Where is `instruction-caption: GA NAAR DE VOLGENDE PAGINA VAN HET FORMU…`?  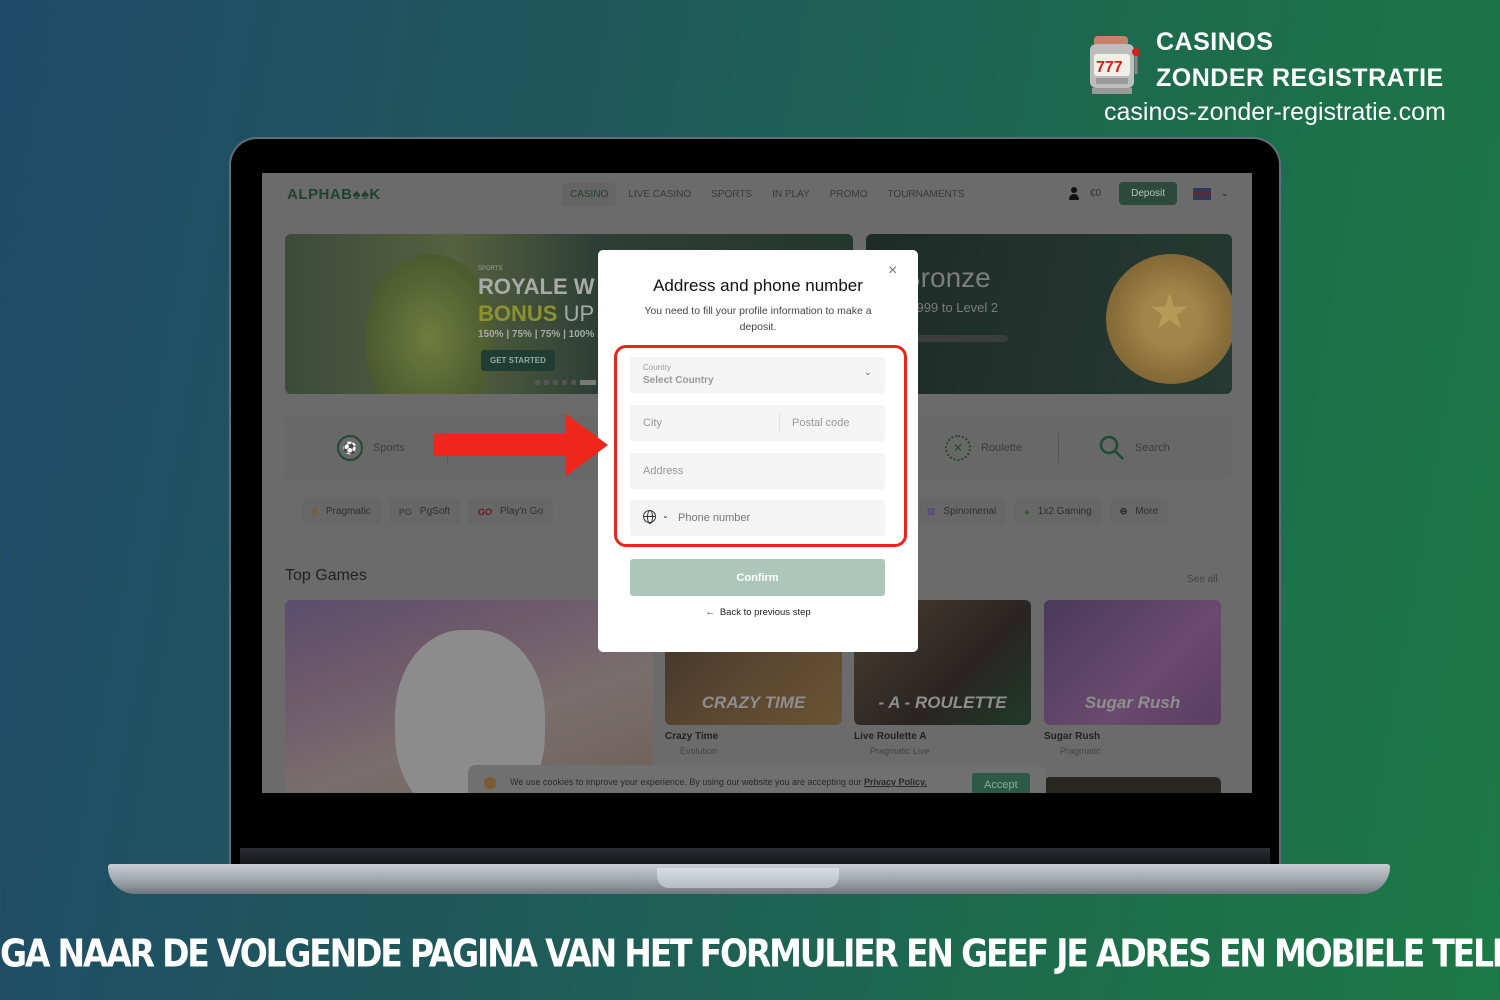 instruction-caption: GA NAAR DE VOLGENDE PAGINA VAN HET FORMU… is located at coordinates (750, 953).